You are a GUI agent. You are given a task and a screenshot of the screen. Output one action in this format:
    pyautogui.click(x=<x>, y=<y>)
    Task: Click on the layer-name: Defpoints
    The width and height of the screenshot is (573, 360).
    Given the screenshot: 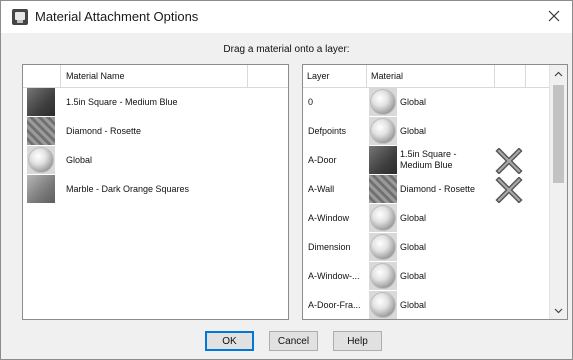 What is the action you would take?
    pyautogui.click(x=327, y=131)
    